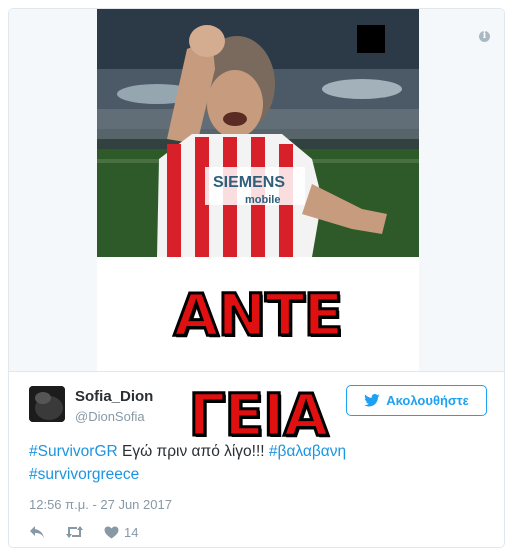 This screenshot has width=515, height=556. I want to click on jersey-sponsor-text: SIEMENS, so click(249, 182).